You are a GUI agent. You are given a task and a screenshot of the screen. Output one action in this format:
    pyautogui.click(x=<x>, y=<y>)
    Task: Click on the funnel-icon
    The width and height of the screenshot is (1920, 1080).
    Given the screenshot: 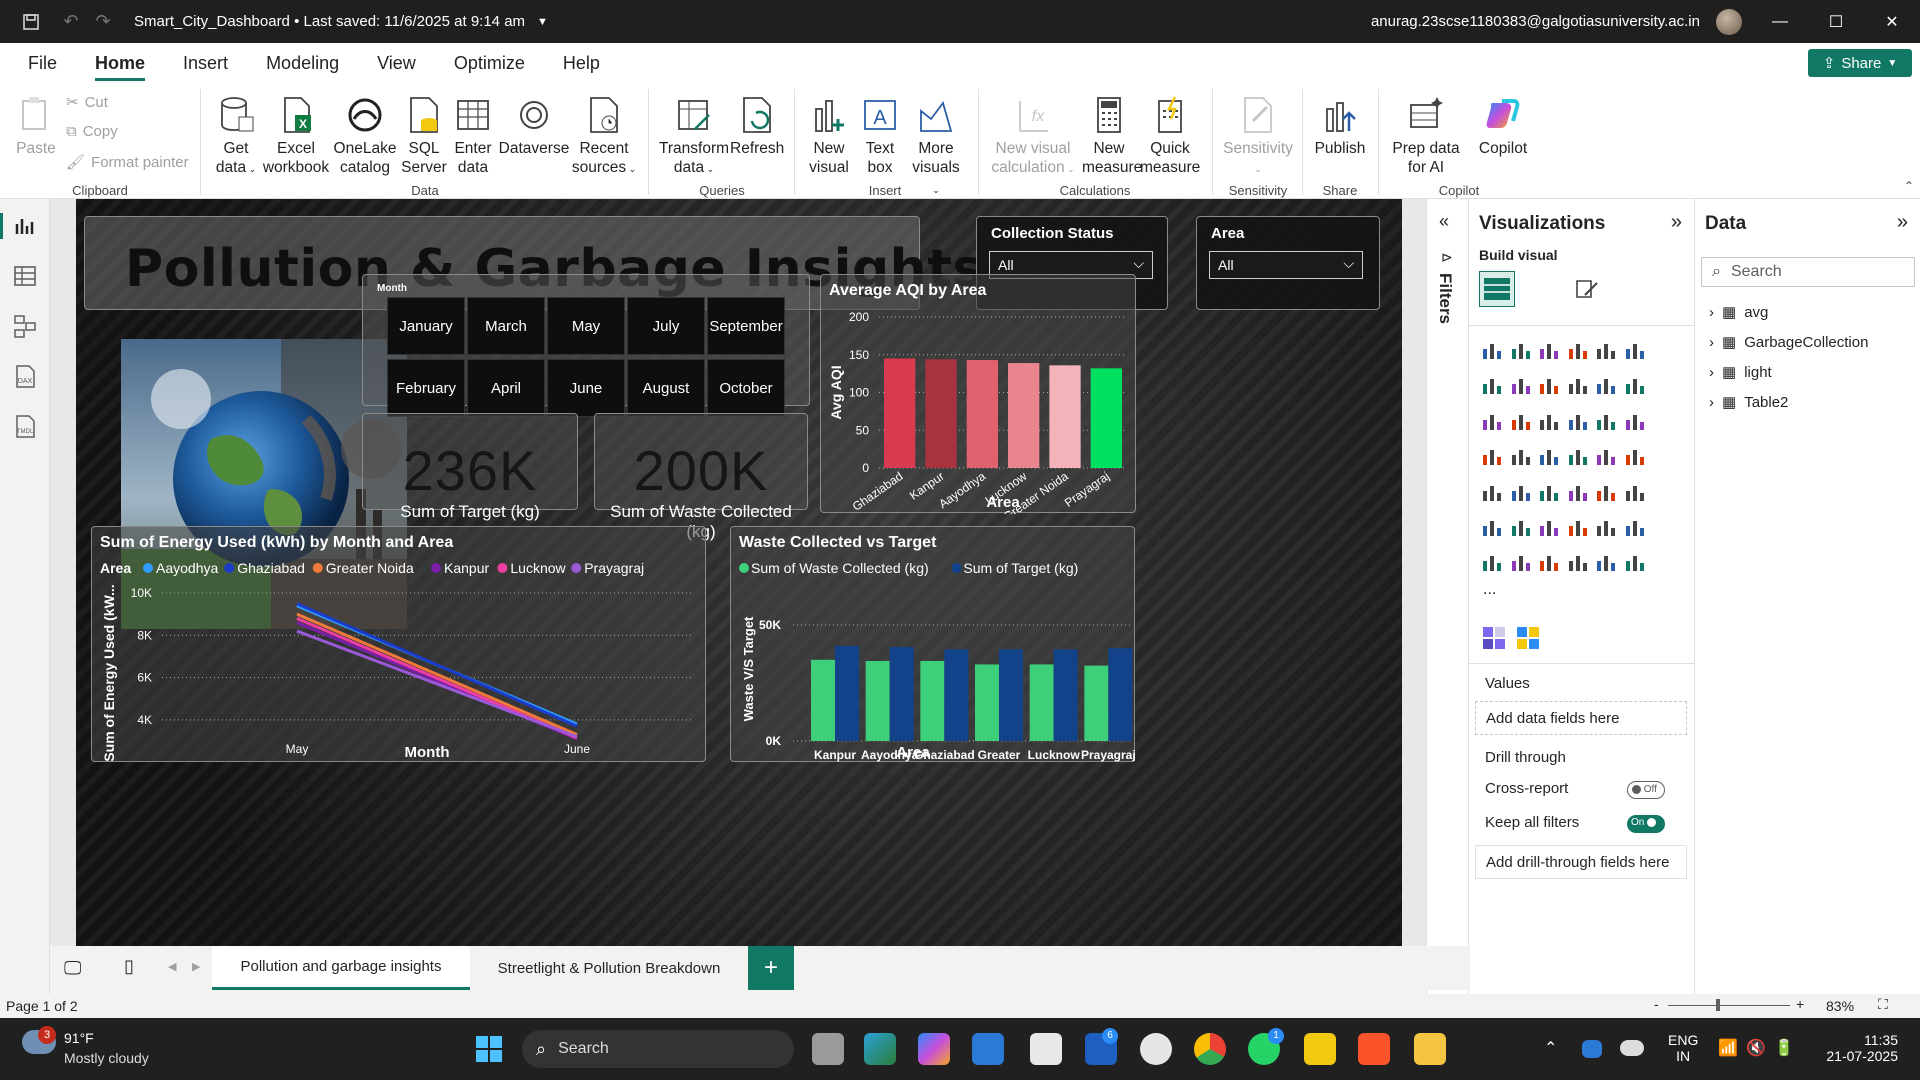 What is the action you would take?
    pyautogui.click(x=1549, y=421)
    